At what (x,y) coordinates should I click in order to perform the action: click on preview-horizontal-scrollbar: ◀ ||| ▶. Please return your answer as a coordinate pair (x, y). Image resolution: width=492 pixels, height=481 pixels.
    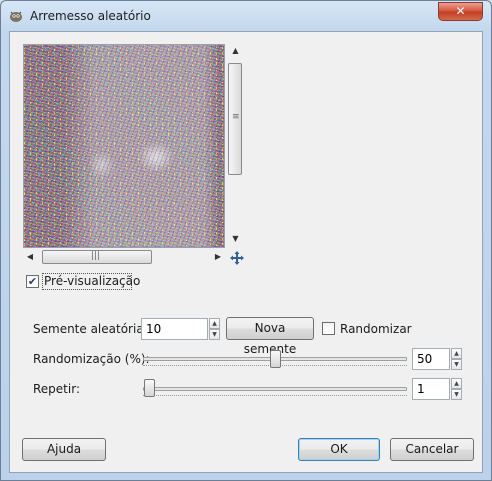
    Looking at the image, I should click on (124, 257).